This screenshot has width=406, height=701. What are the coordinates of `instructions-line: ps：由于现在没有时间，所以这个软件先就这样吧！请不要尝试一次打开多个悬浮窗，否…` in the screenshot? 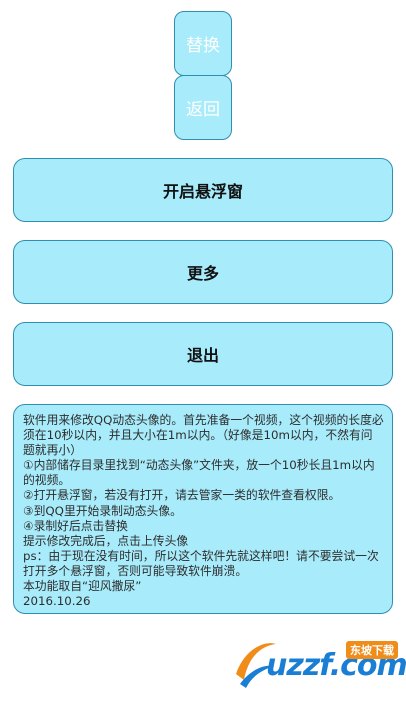 It's located at (201, 563).